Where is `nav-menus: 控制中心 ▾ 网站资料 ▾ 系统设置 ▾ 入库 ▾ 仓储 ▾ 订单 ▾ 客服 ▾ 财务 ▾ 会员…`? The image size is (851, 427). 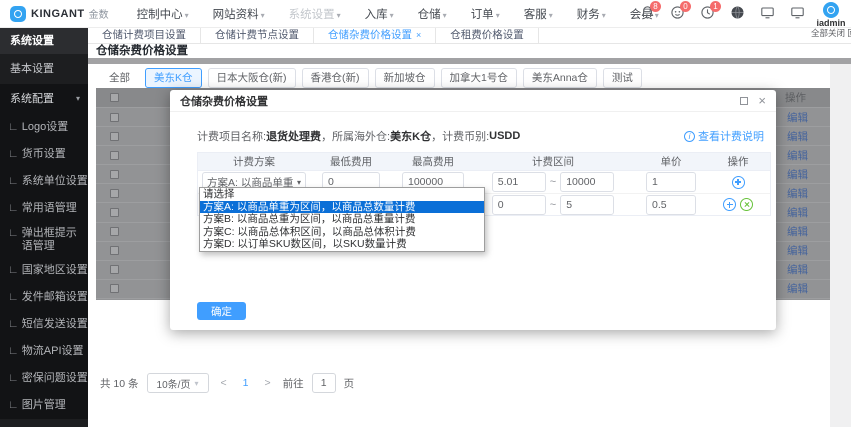 nav-menus: 控制中心 ▾ 网站资料 ▾ 系统设置 ▾ 入库 ▾ 仓储 ▾ 订单 ▾ 客服 ▾ 财务 ▾ 会员… is located at coordinates (398, 14).